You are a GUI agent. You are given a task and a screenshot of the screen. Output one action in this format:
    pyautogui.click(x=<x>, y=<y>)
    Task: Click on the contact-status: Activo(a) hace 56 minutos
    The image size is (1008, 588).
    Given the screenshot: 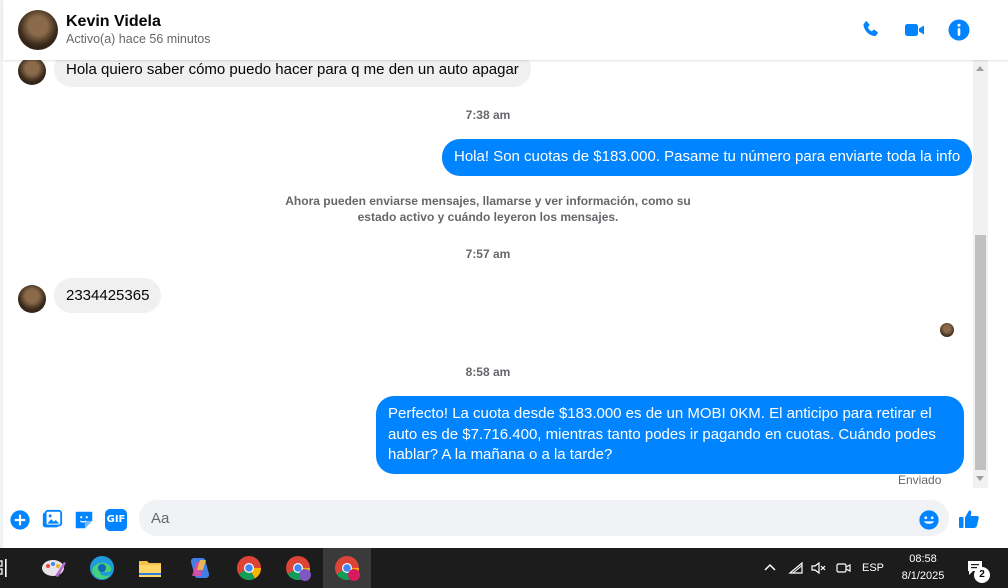 What is the action you would take?
    pyautogui.click(x=138, y=39)
    